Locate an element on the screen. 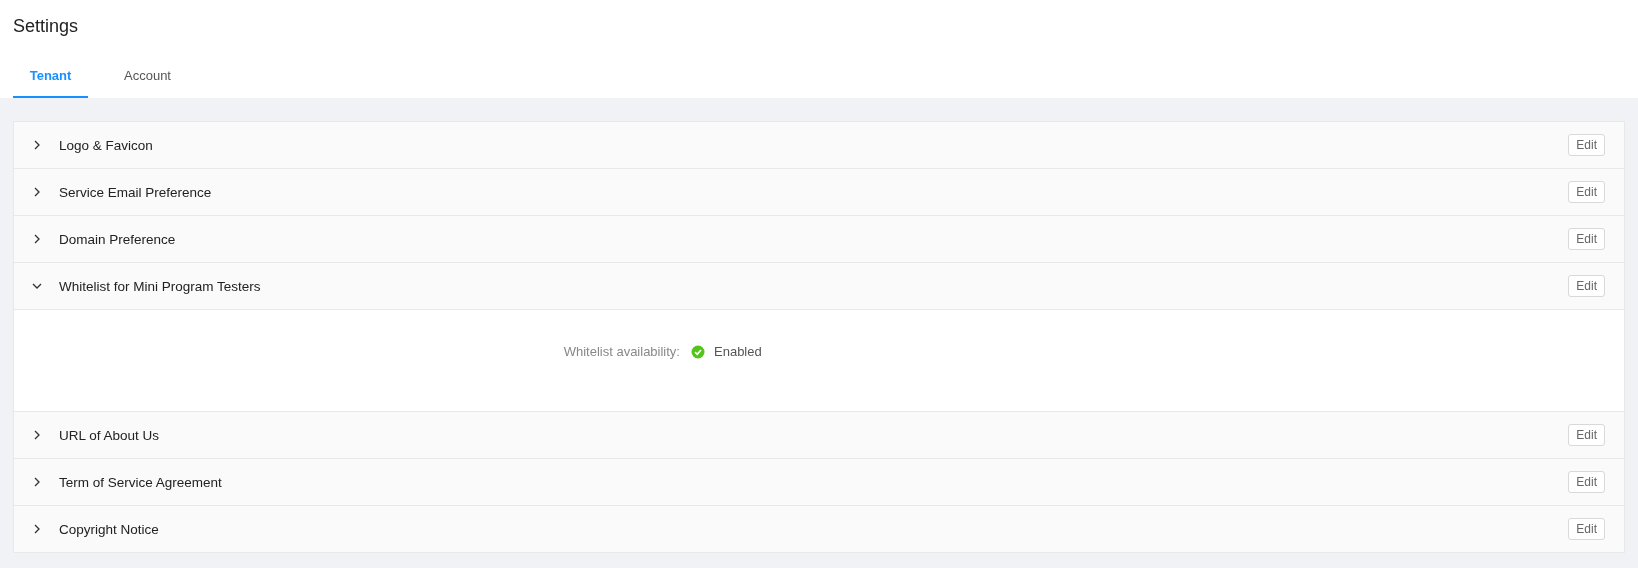  page-title: Settings is located at coordinates (46, 26).